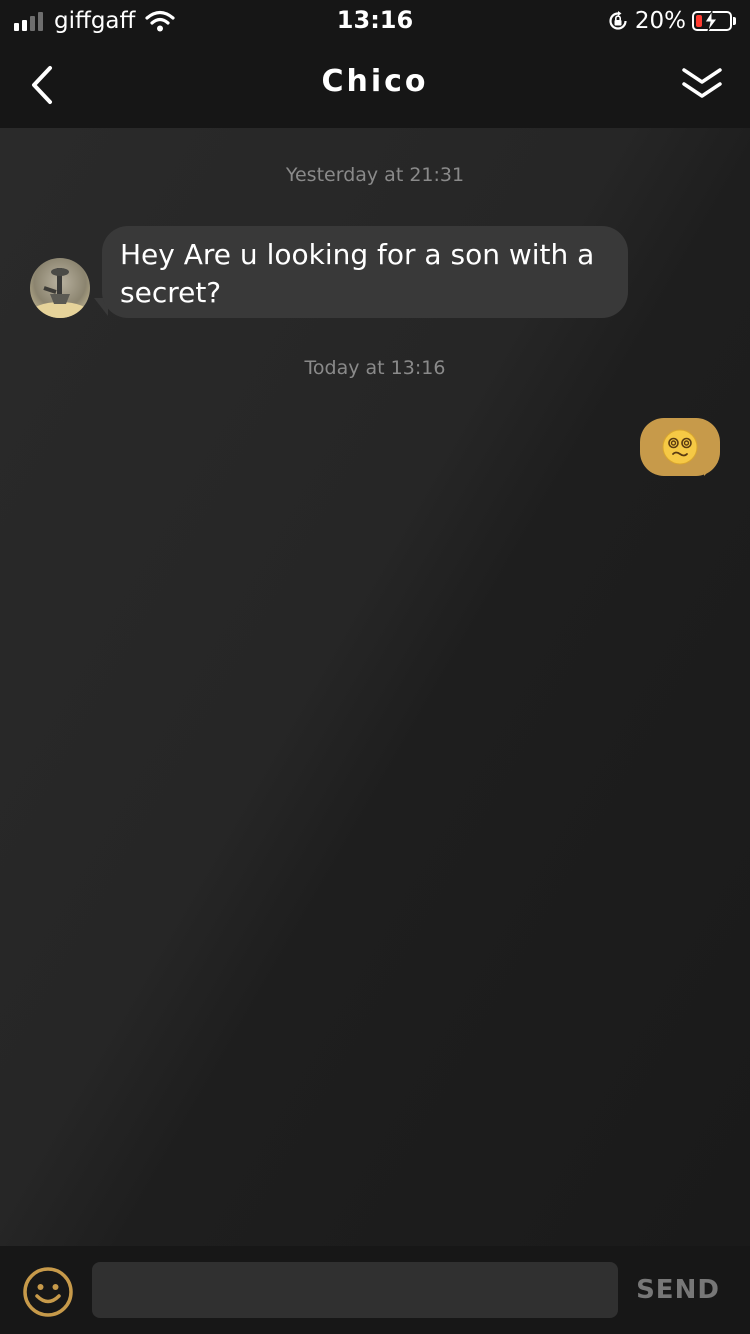 This screenshot has height=1334, width=750. I want to click on send-button: SEND, so click(678, 1290).